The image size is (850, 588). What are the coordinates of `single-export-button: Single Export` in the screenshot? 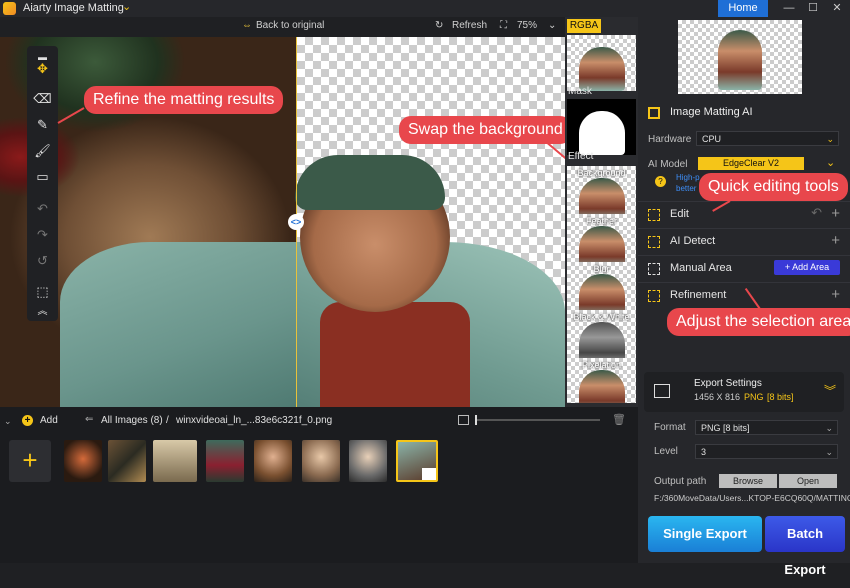 It's located at (705, 534).